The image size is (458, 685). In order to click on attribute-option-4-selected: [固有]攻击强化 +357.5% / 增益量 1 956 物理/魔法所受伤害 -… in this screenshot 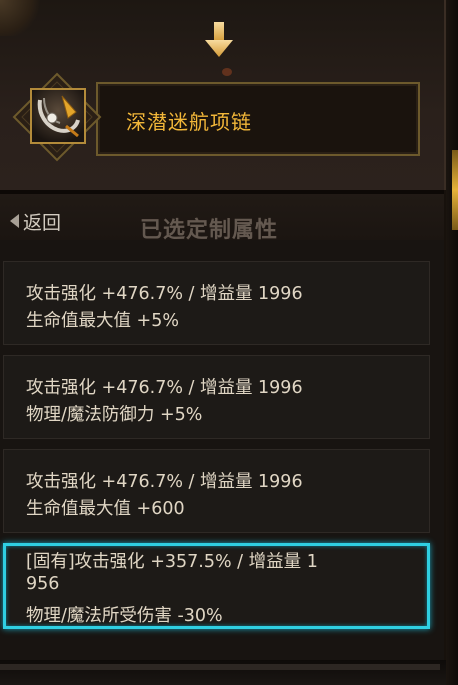, I will do `click(216, 586)`.